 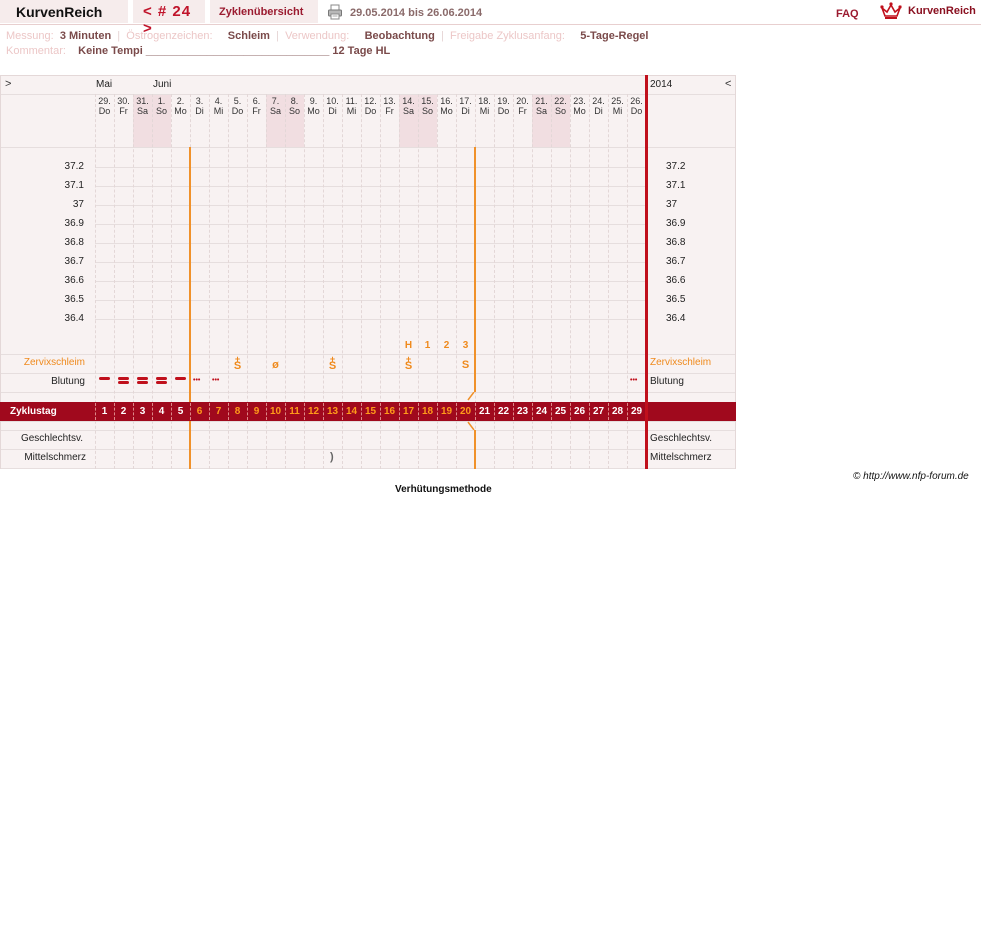 What do you see at coordinates (275, 101) in the screenshot?
I see `day-number: 7.` at bounding box center [275, 101].